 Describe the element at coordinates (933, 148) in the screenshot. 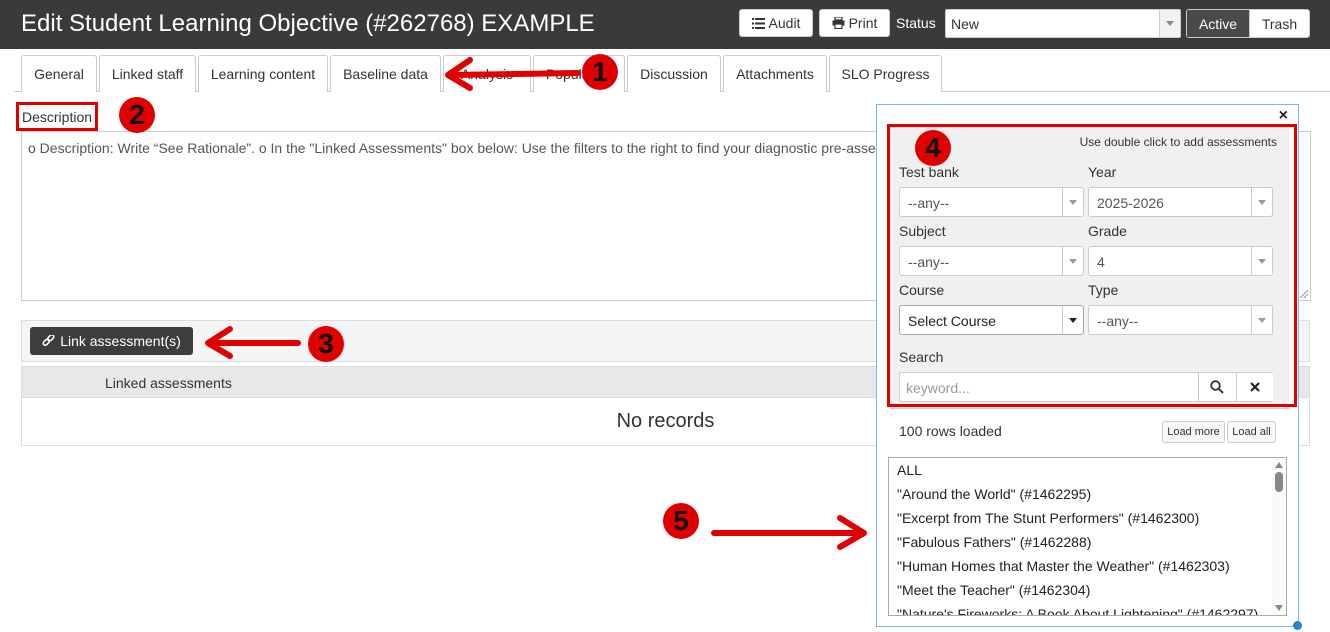

I see `annotation-badge-4: 4` at that location.